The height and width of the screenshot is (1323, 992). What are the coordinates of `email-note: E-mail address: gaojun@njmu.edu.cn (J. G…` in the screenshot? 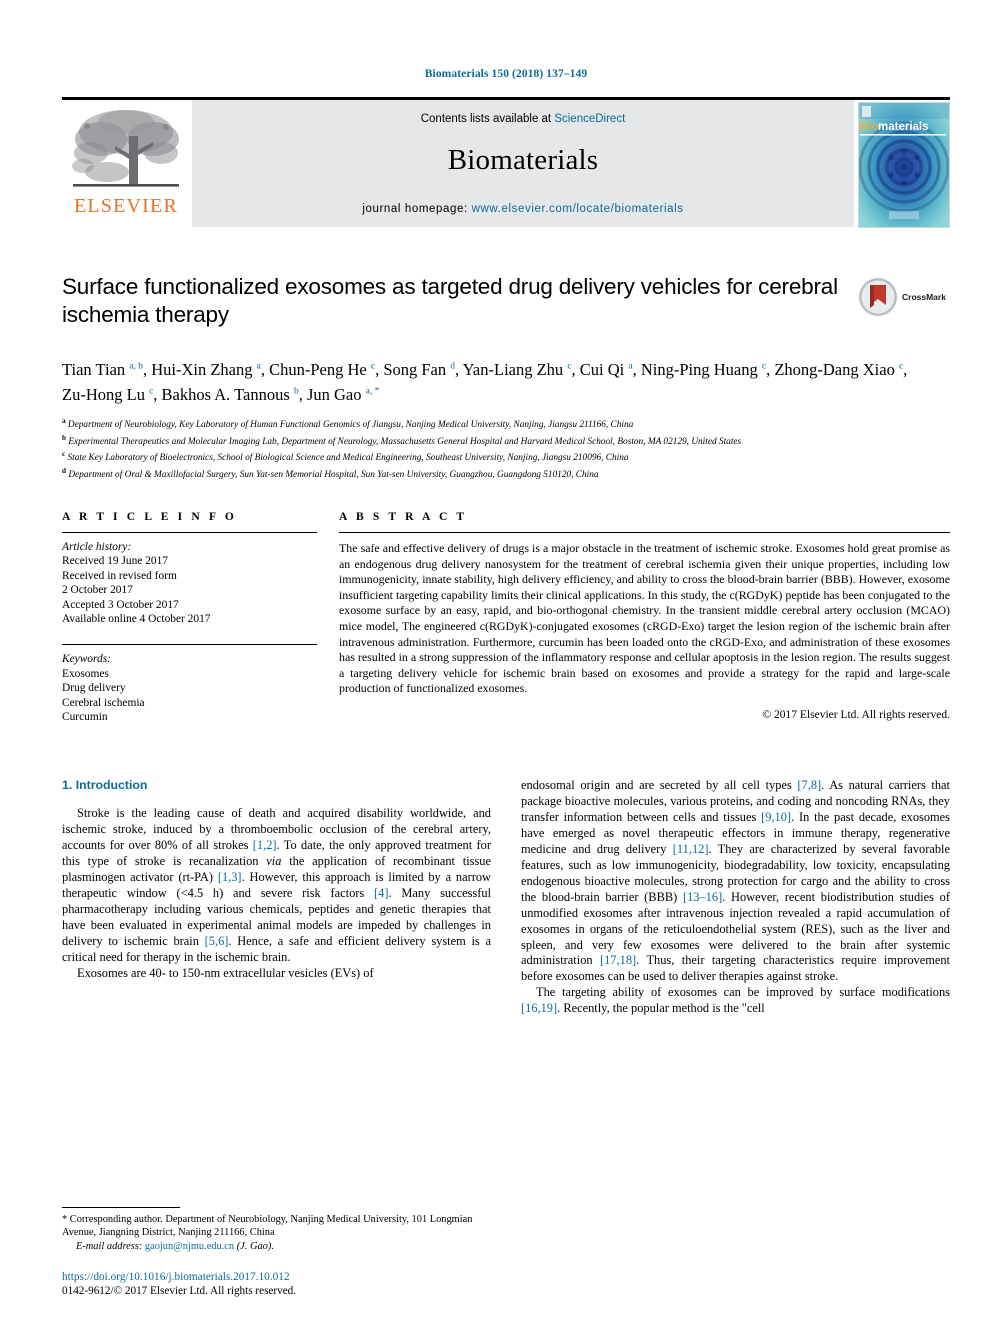 It's located at (276, 1246).